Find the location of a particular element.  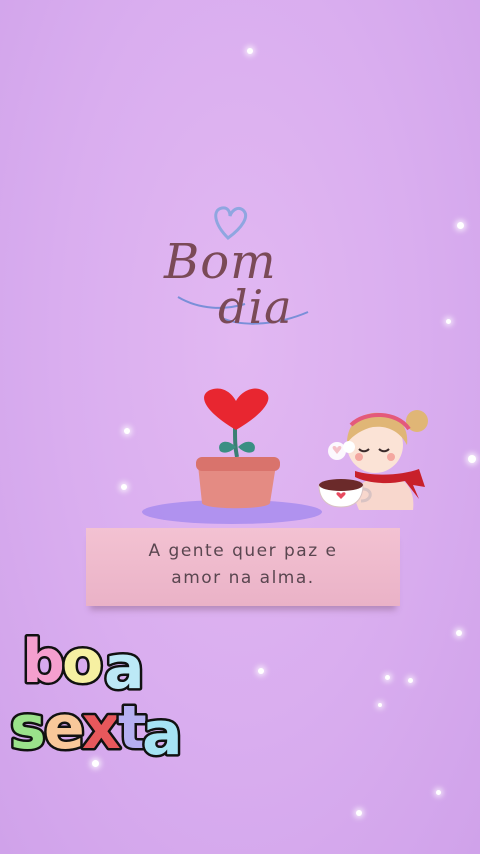

heart-plant-illustration is located at coordinates (232, 455).